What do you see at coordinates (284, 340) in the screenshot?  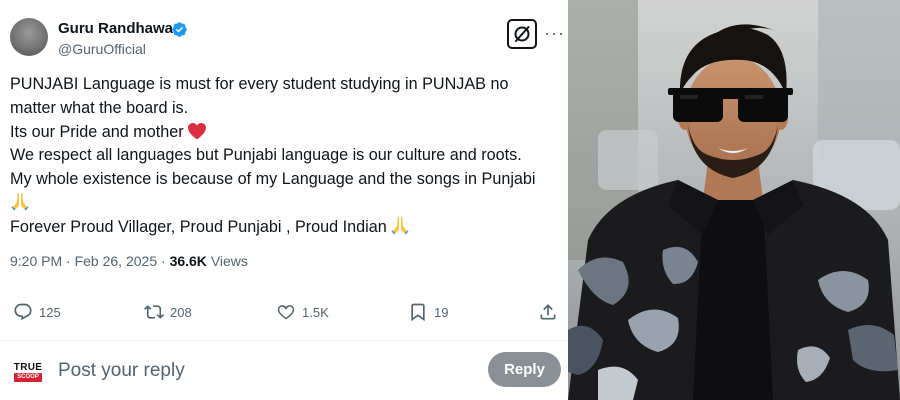 I see `divider` at bounding box center [284, 340].